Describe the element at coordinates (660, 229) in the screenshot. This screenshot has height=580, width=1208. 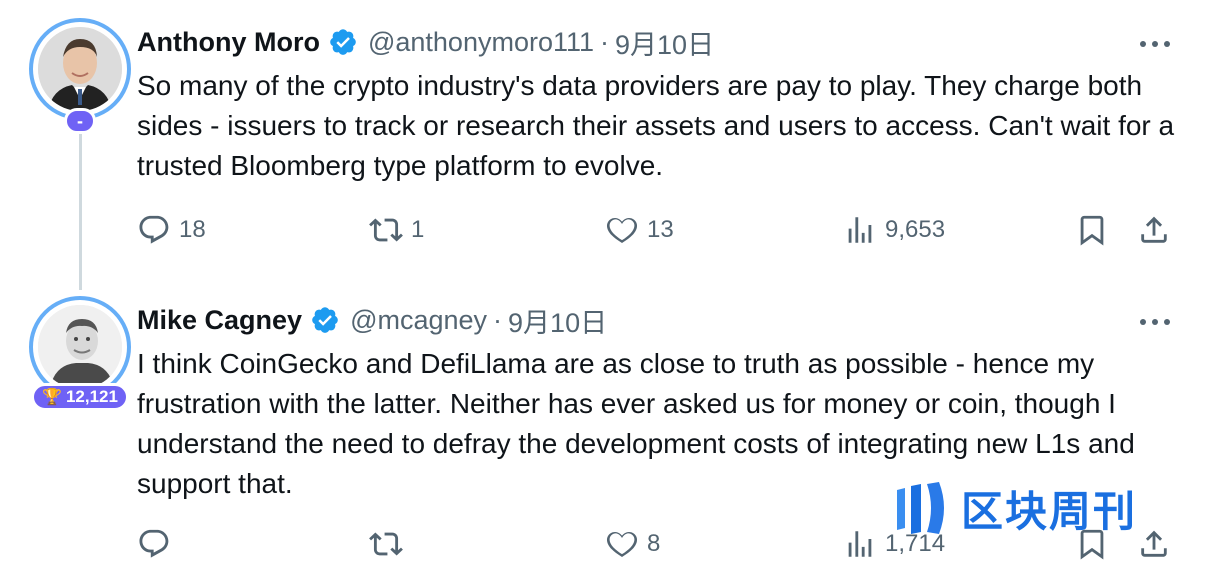
I see `like-count: 13` at that location.